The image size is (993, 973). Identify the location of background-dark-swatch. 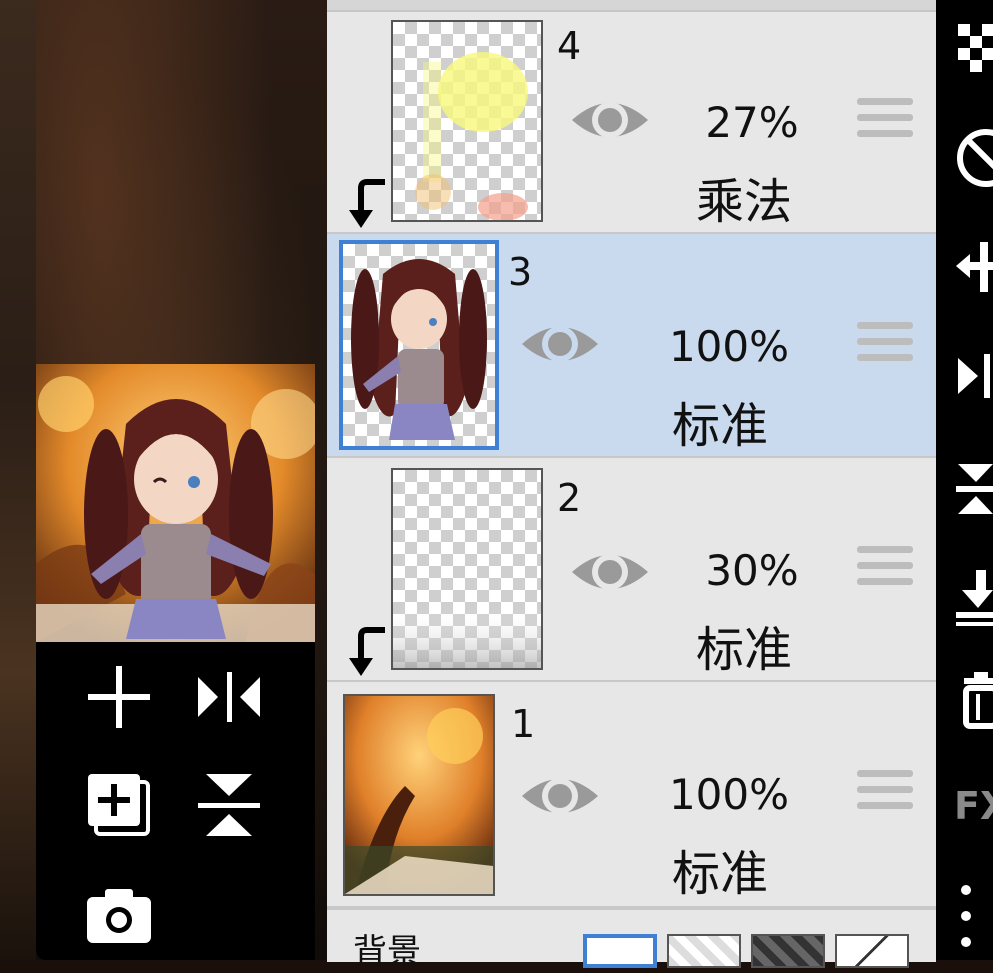
(788, 951).